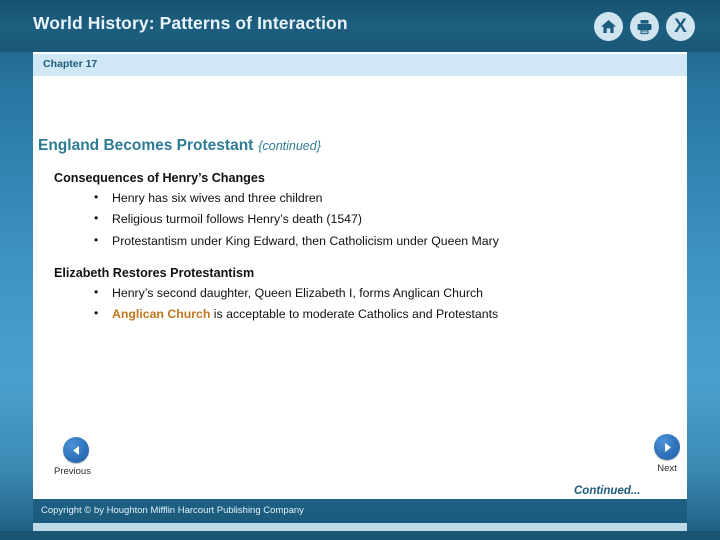 The height and width of the screenshot is (540, 720). Describe the element at coordinates (161, 314) in the screenshot. I see `key-term: Anglican Church` at that location.